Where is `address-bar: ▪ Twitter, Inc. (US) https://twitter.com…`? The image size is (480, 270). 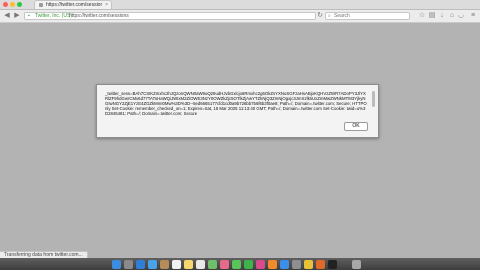
address-bar: ▪ Twitter, Inc. (US) https://twitter.com… is located at coordinates (170, 16).